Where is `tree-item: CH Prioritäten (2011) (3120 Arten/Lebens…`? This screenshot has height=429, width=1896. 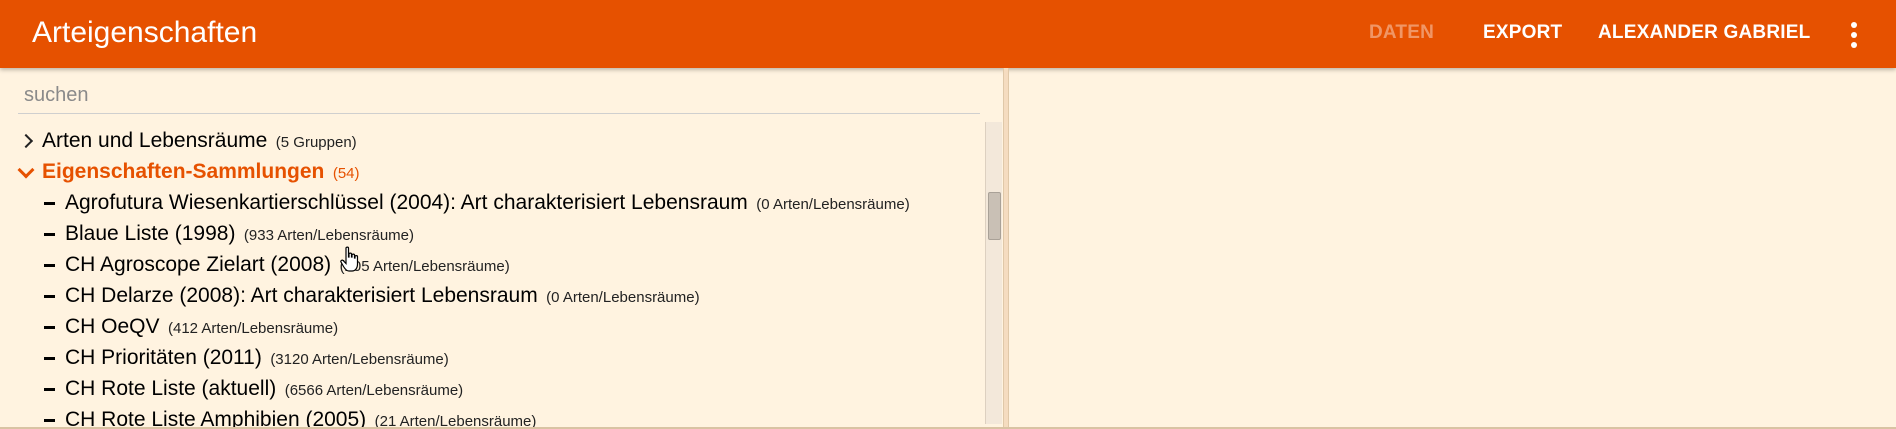
tree-item: CH Prioritäten (2011) (3120 Arten/Lebens… is located at coordinates (245, 358).